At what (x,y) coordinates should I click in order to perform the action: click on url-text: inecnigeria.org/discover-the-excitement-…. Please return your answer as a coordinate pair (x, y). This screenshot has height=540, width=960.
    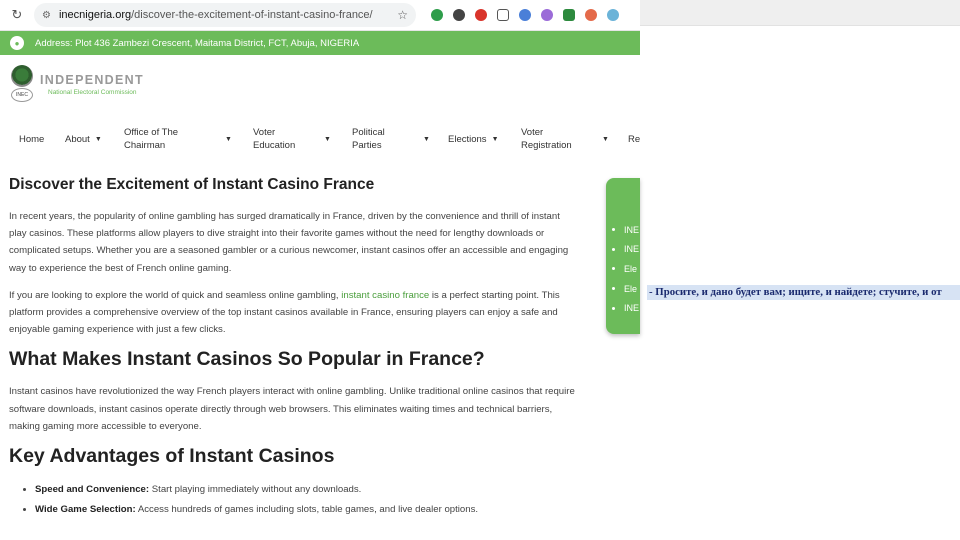
    Looking at the image, I should click on (228, 15).